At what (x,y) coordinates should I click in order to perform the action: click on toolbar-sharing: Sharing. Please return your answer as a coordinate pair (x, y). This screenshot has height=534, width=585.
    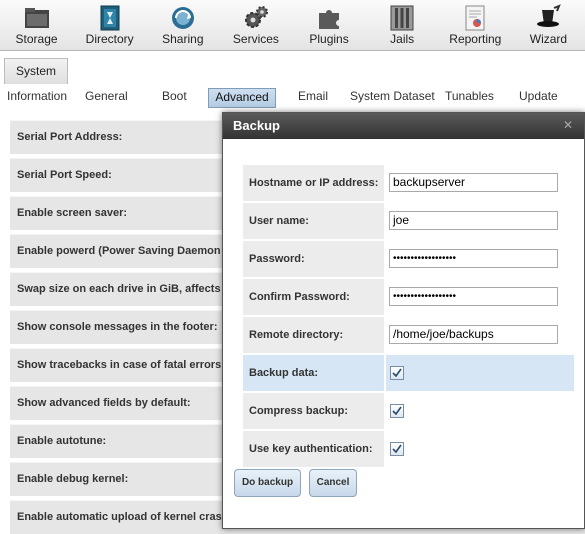
    Looking at the image, I should click on (182, 25).